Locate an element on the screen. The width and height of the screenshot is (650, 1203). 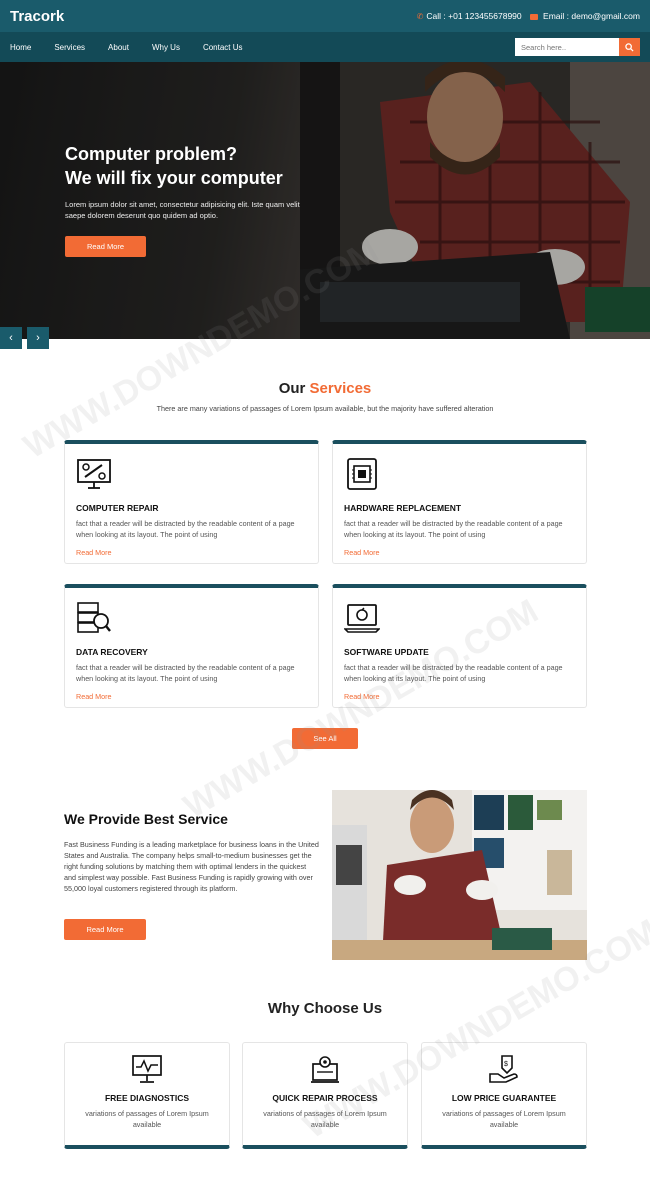
technician-photo is located at coordinates (459, 875).